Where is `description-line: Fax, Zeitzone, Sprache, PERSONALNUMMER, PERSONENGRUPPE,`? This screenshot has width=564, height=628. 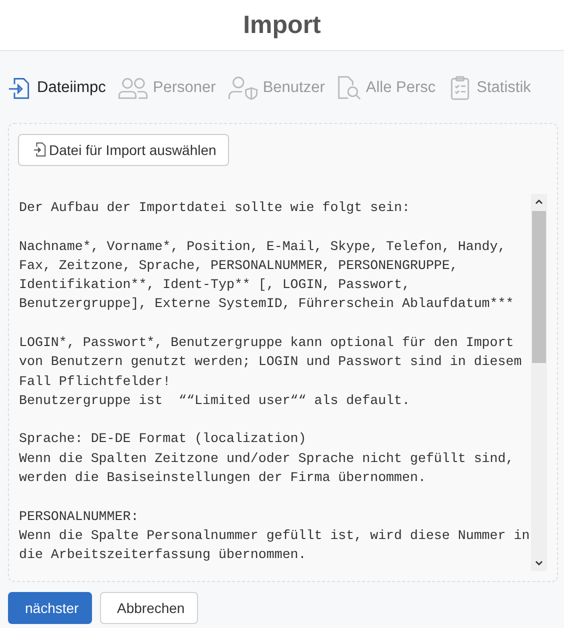
description-line: Fax, Zeitzone, Sprache, PERSONALNUMMER, PERSONENGRUPPE, is located at coordinates (239, 265).